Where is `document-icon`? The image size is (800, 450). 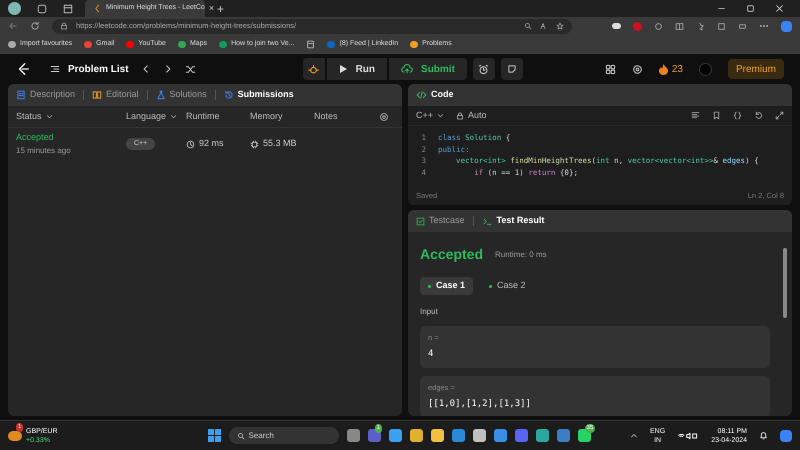 document-icon is located at coordinates (21, 95).